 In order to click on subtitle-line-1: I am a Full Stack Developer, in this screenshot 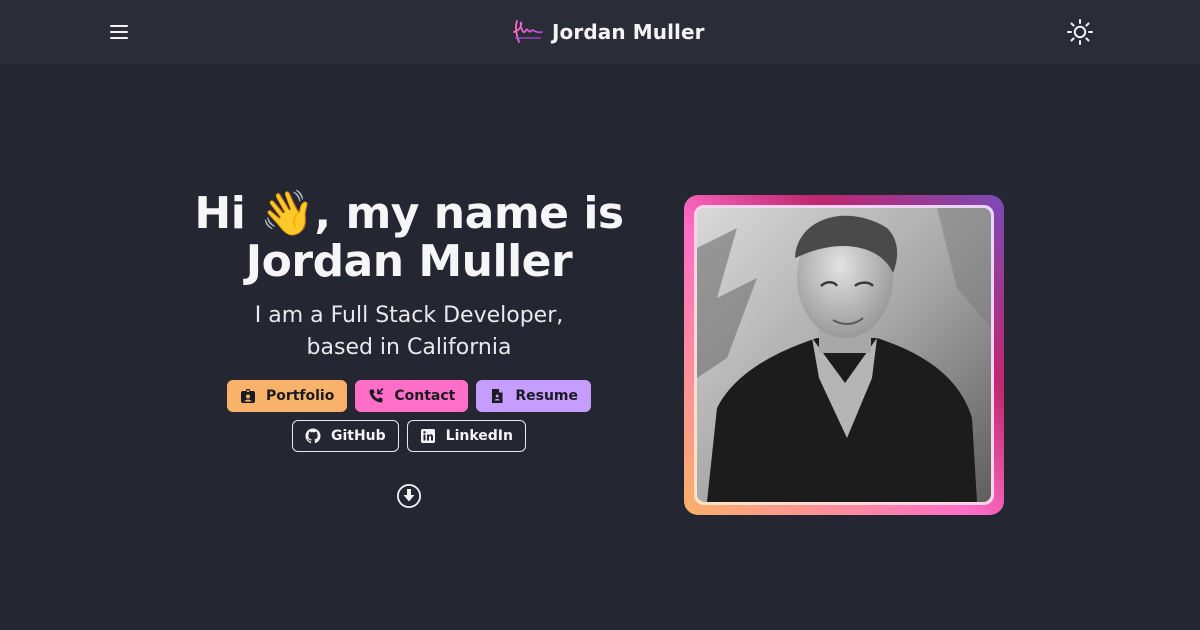, I will do `click(409, 315)`.